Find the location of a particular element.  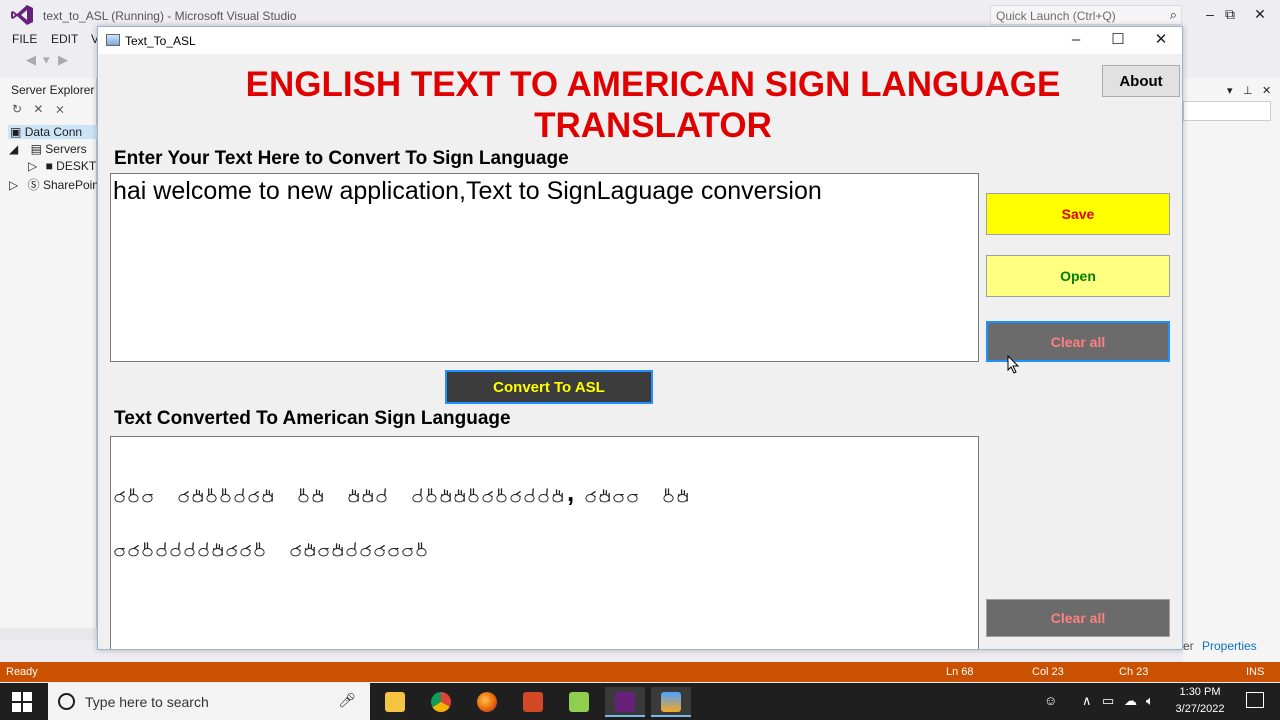

vs-bottom-tabs: er Properties is located at coordinates (1231, 649).